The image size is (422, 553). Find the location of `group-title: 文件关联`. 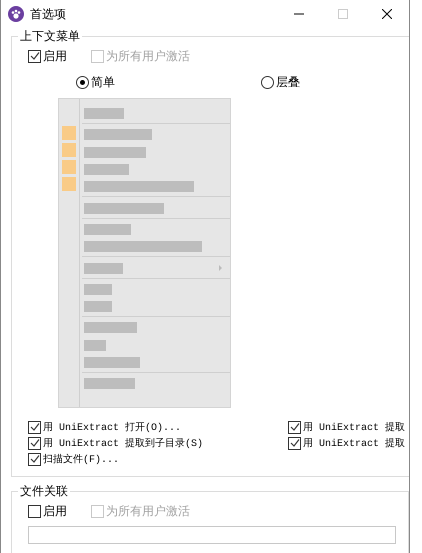

group-title: 文件关联 is located at coordinates (44, 491).